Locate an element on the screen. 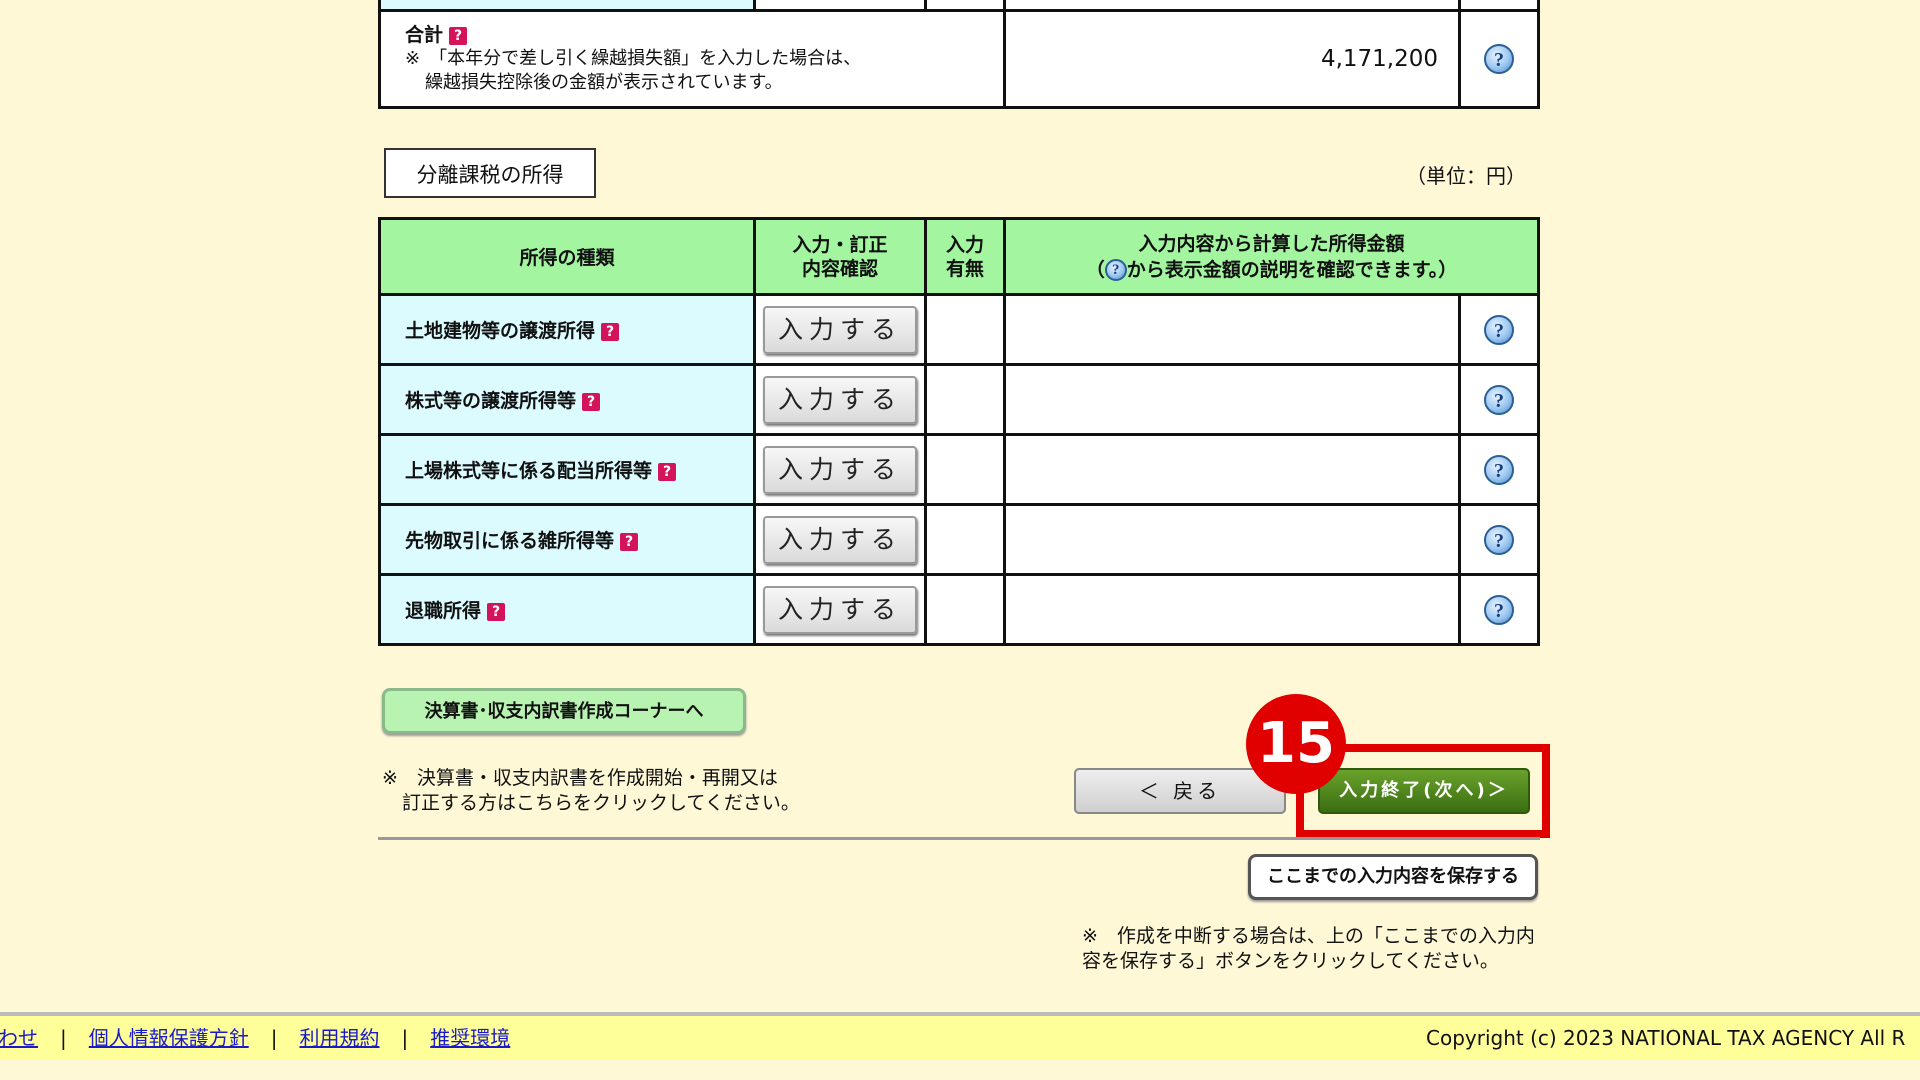  header-amount-post: から表示金額の説明を確認できます。） is located at coordinates (1292, 269).